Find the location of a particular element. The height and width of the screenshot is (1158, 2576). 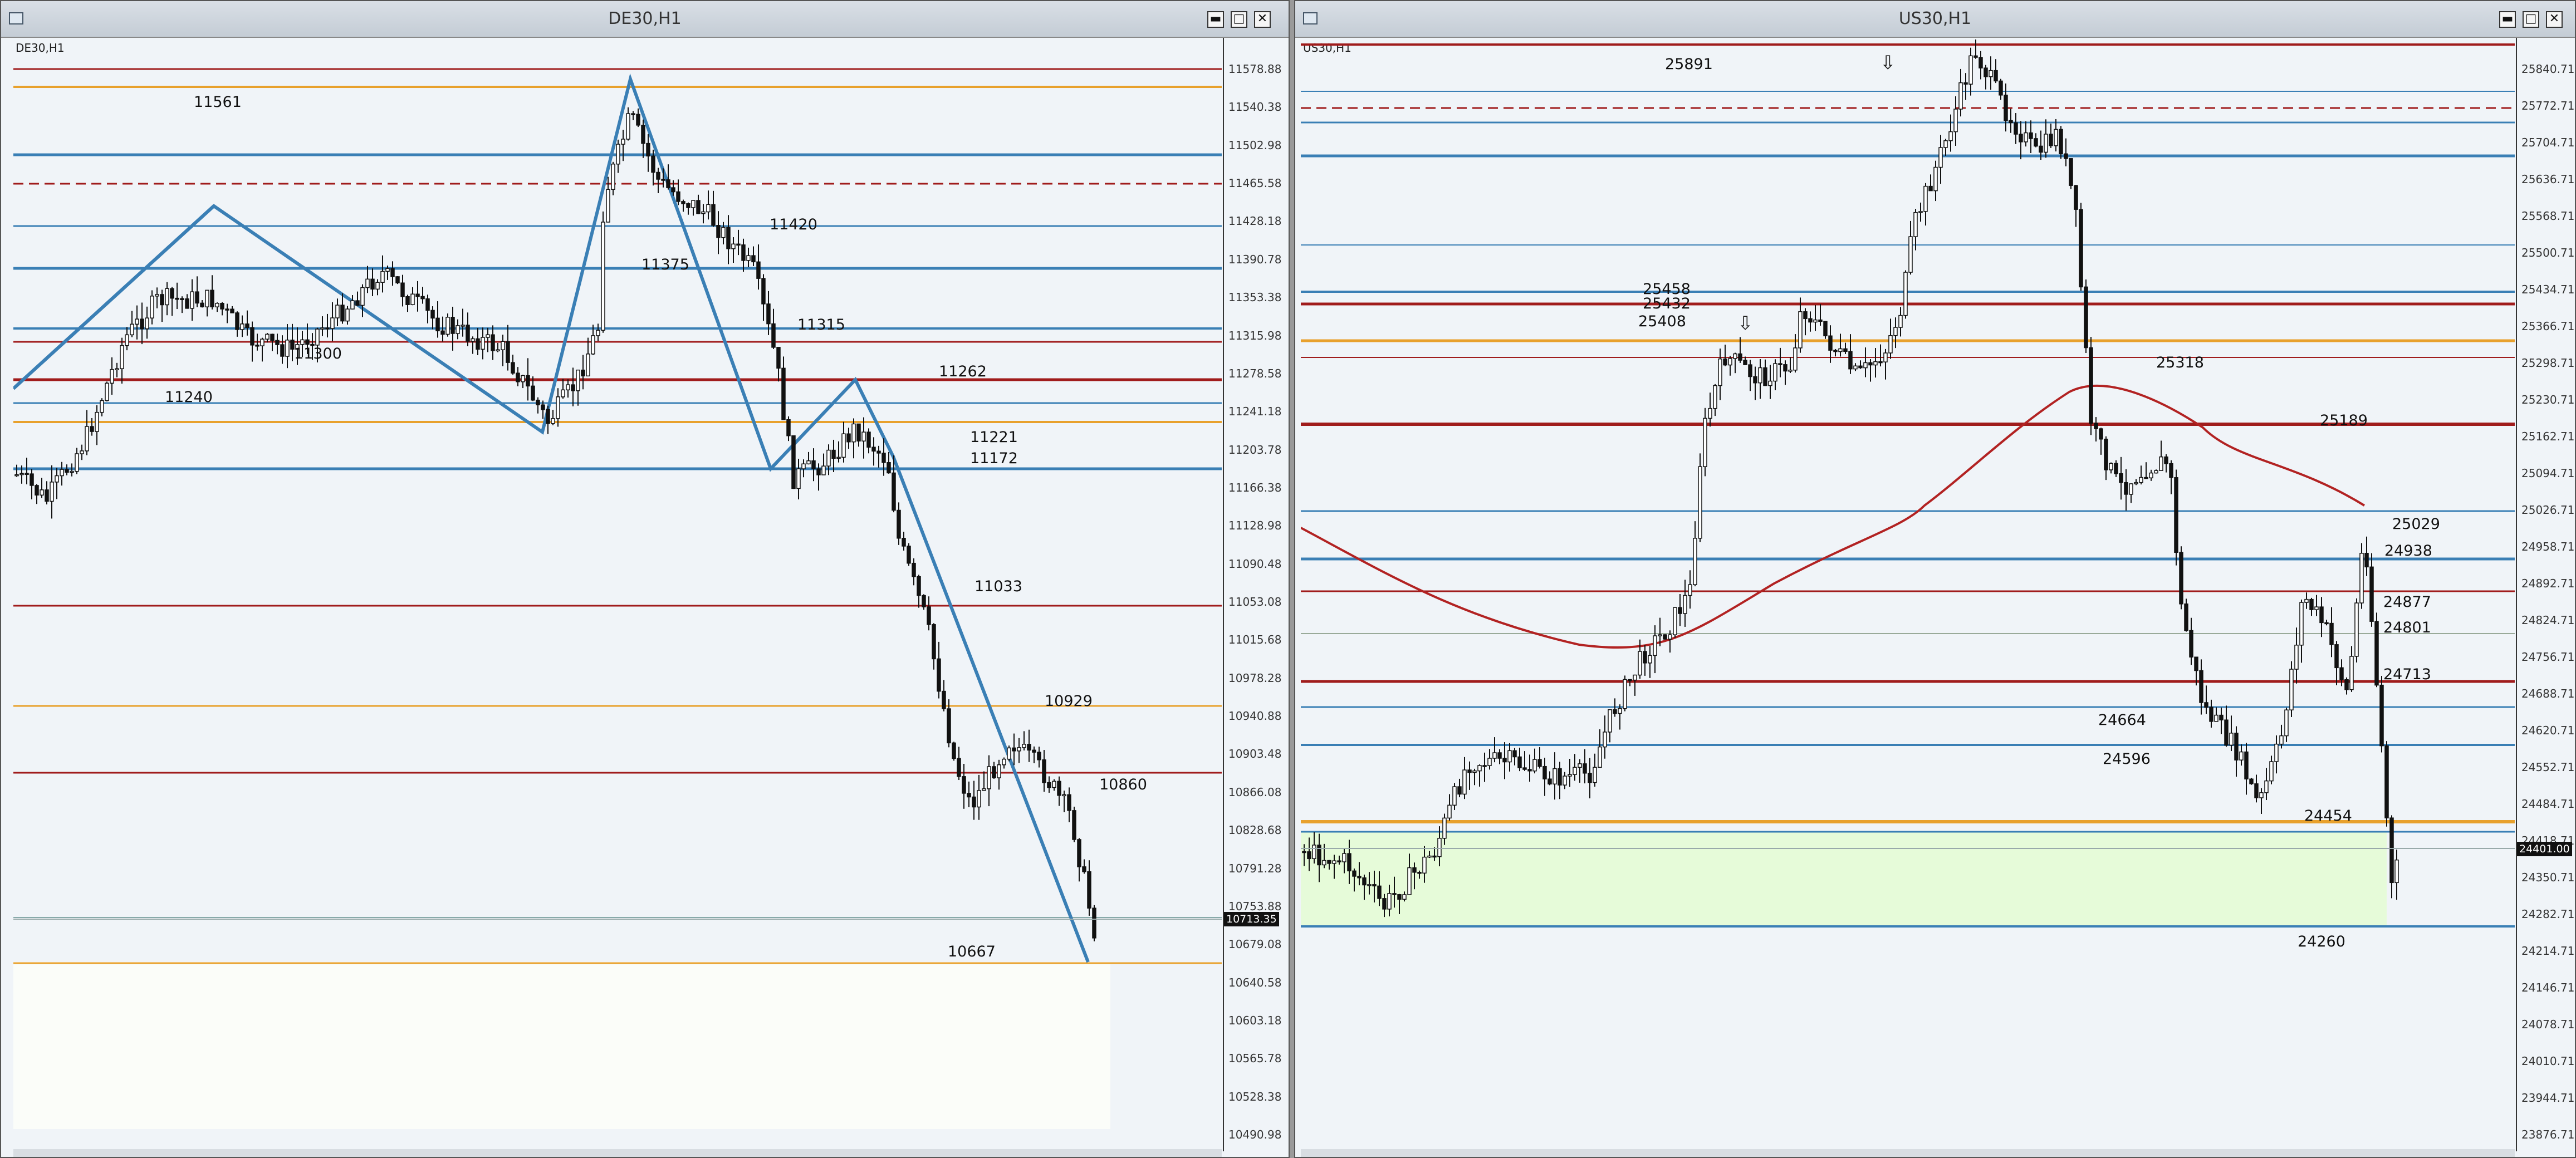

level-label: 11033 is located at coordinates (998, 587).